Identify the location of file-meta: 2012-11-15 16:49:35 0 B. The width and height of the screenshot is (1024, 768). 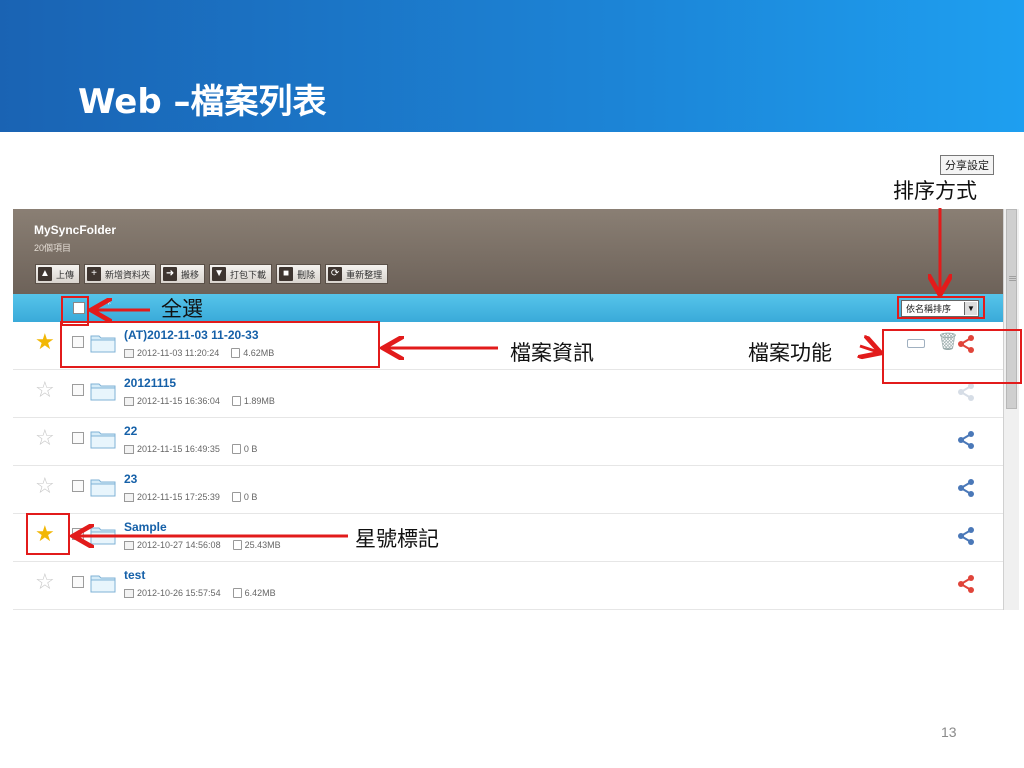
(190, 449).